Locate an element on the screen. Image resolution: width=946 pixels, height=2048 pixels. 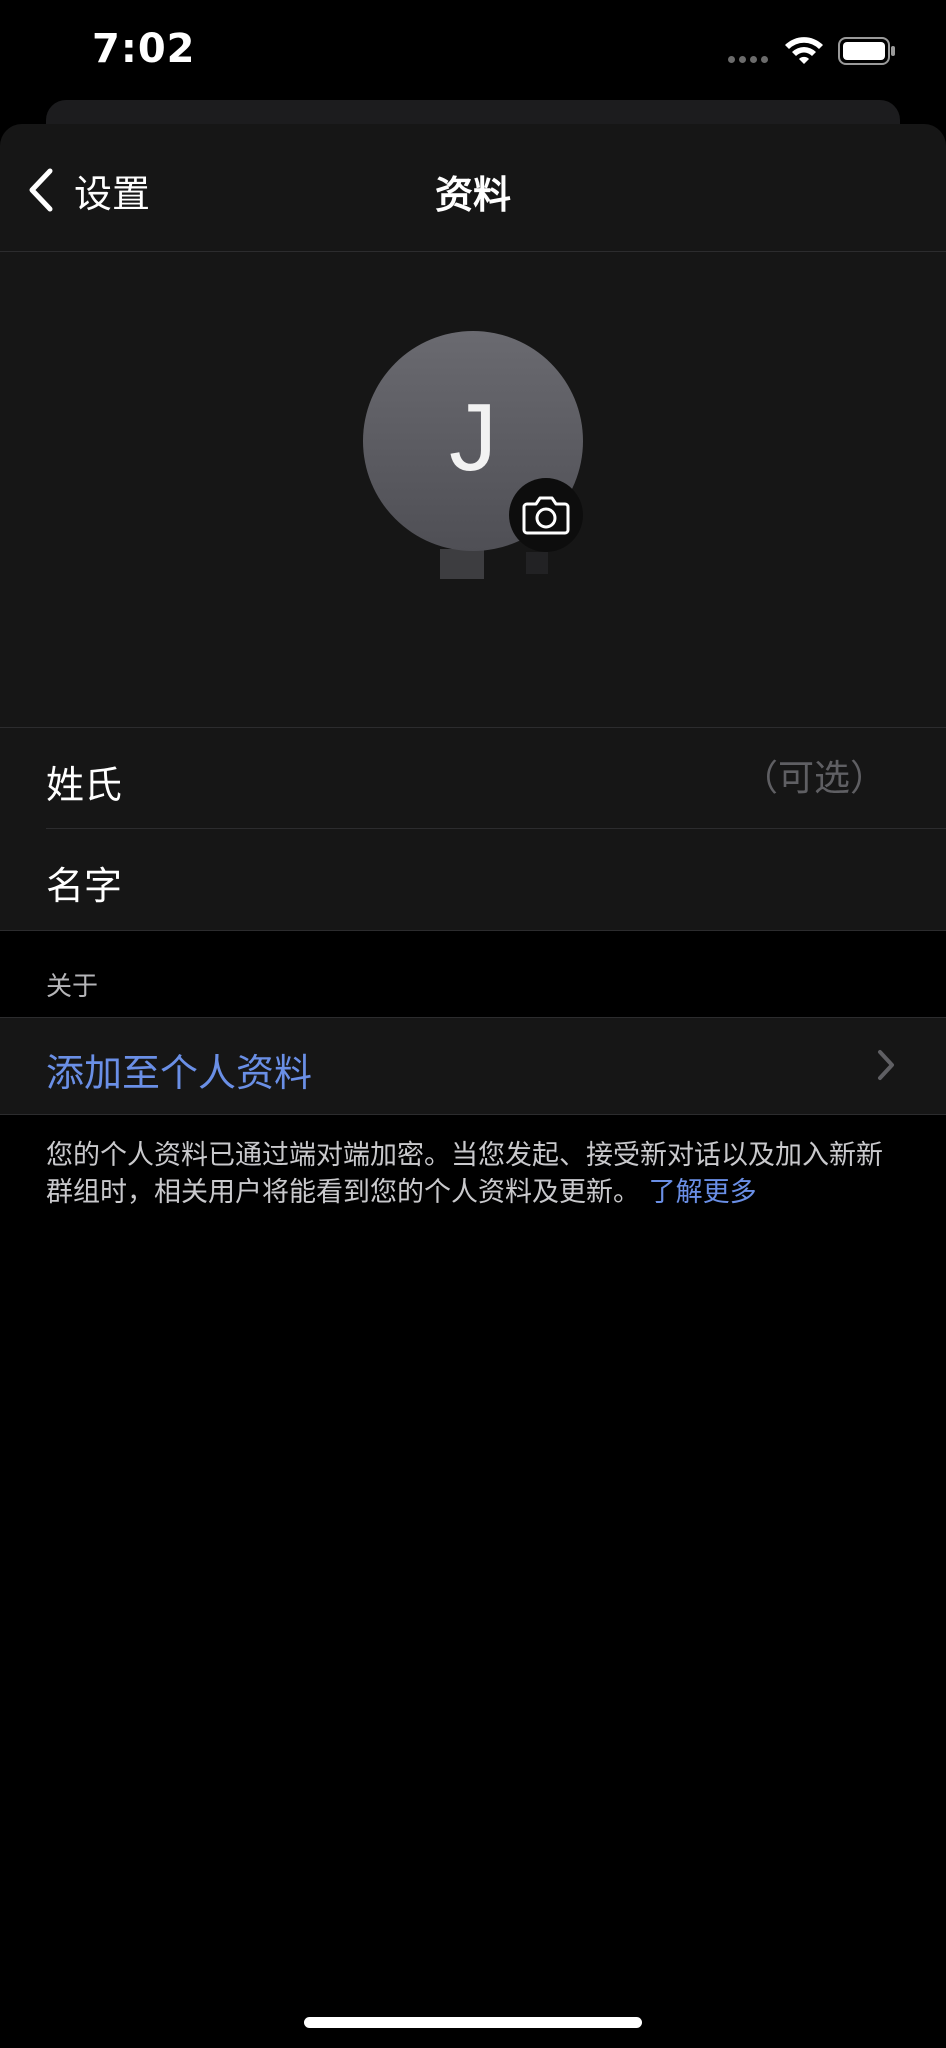
battery-icon is located at coordinates (866, 51).